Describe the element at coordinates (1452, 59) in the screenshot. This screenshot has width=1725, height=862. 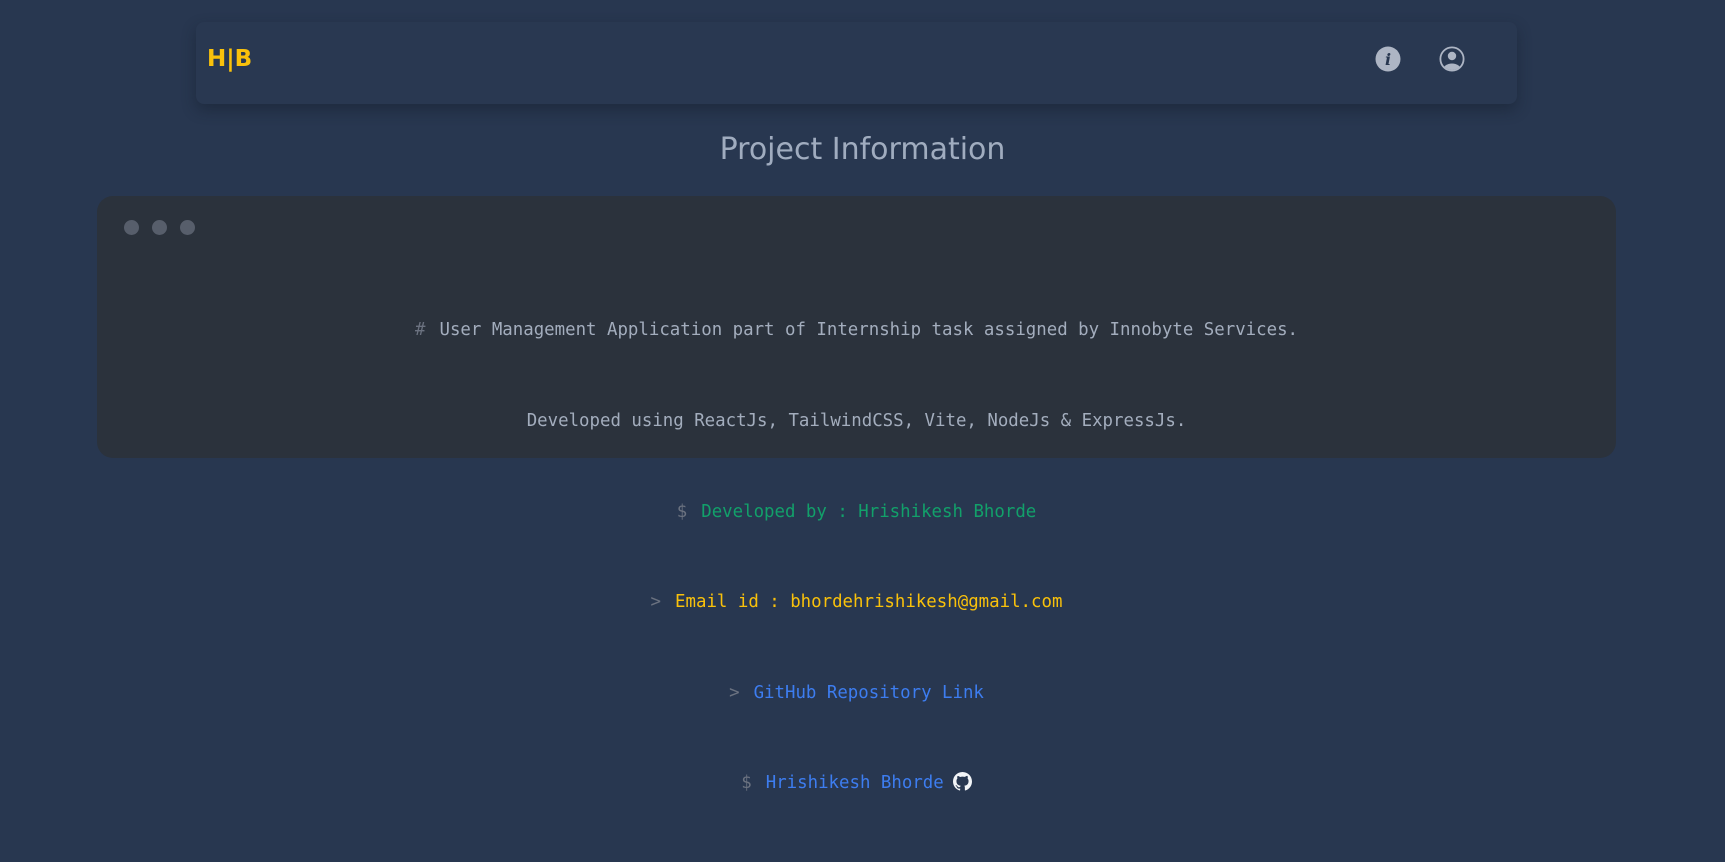
I see `user-circle-icon` at that location.